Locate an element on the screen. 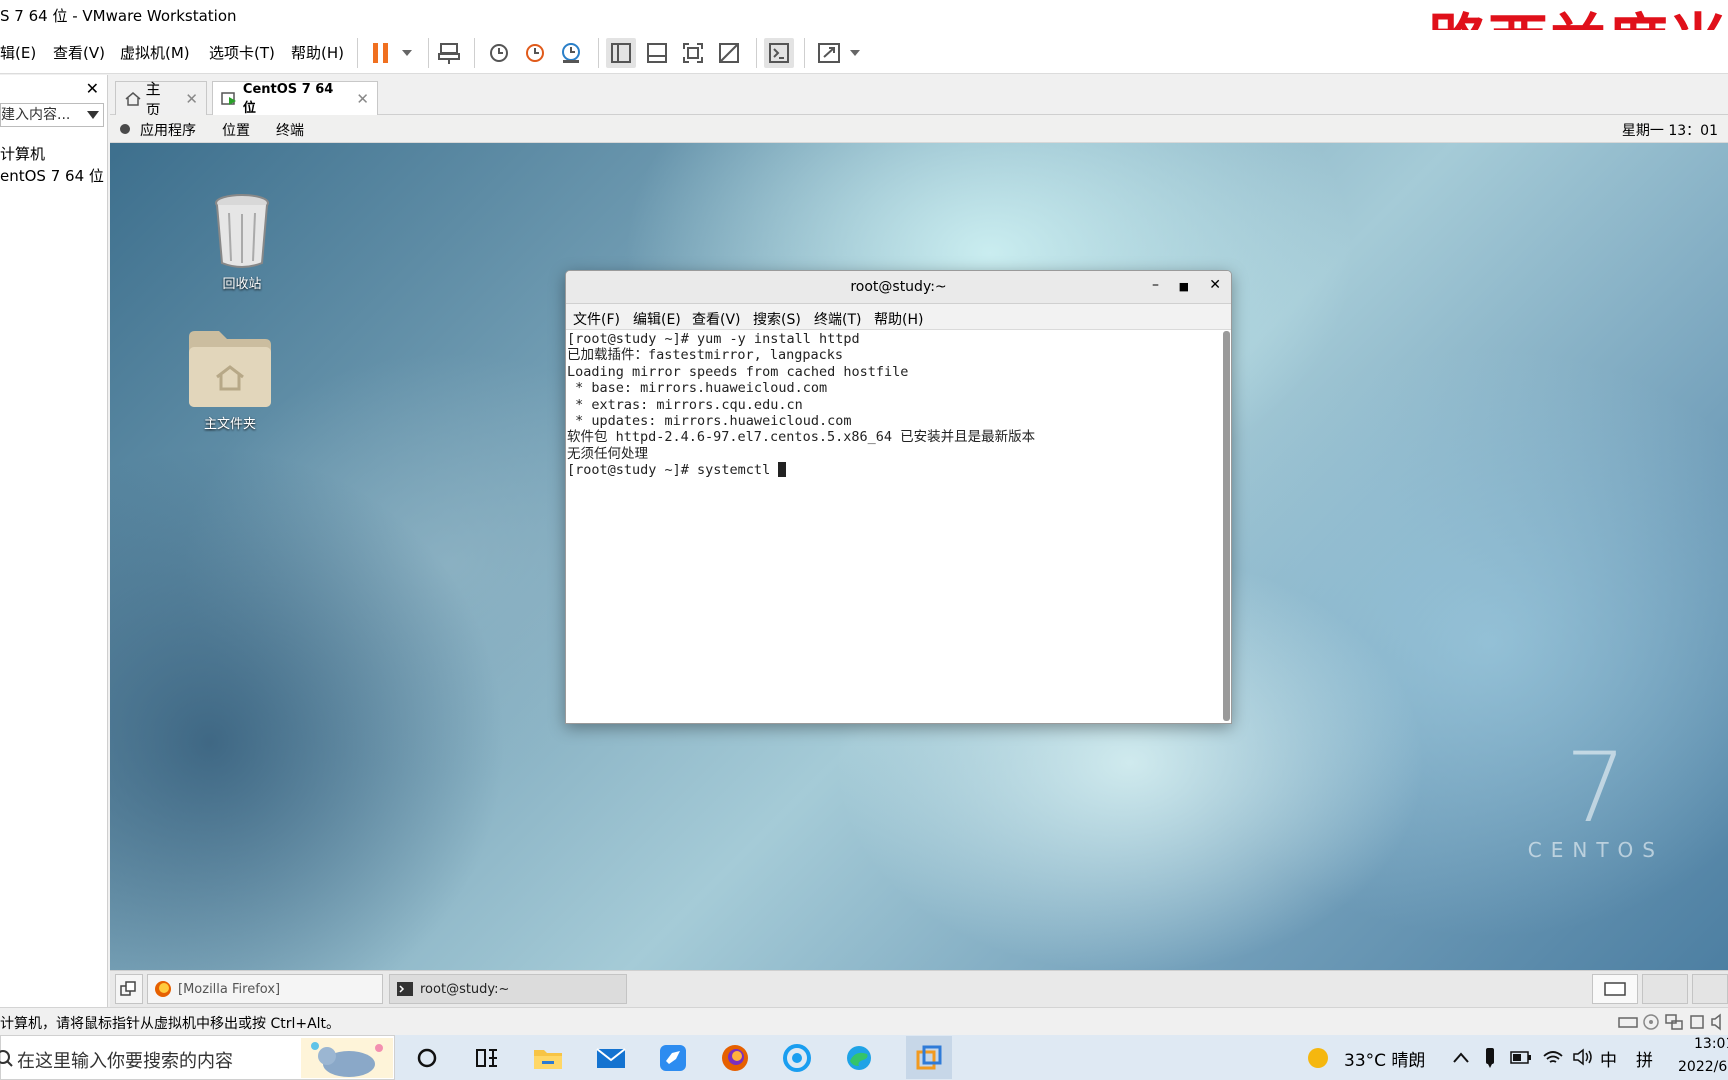 The height and width of the screenshot is (1080, 1728). unity-icon is located at coordinates (729, 53).